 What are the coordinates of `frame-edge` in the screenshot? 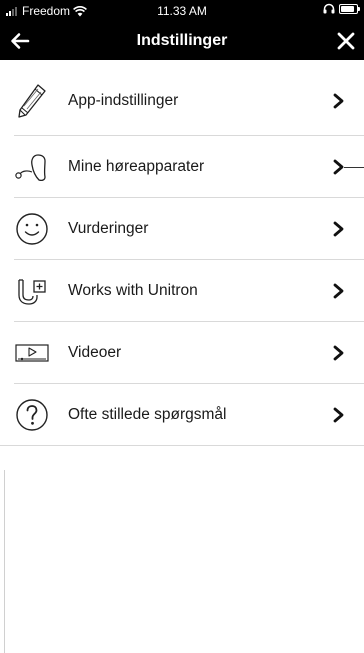 It's located at (4, 561).